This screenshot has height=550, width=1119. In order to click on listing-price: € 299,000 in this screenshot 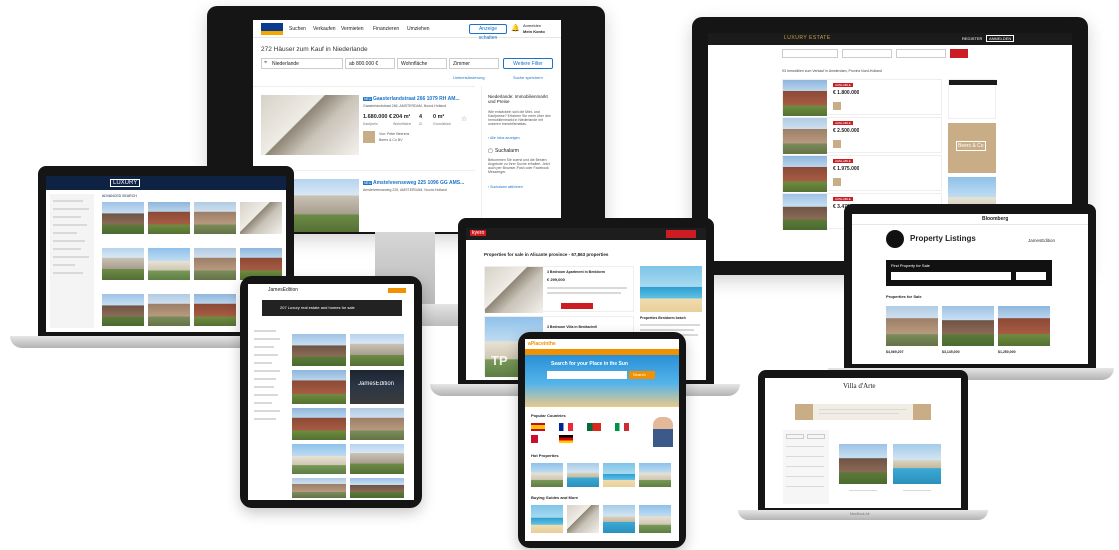, I will do `click(556, 279)`.